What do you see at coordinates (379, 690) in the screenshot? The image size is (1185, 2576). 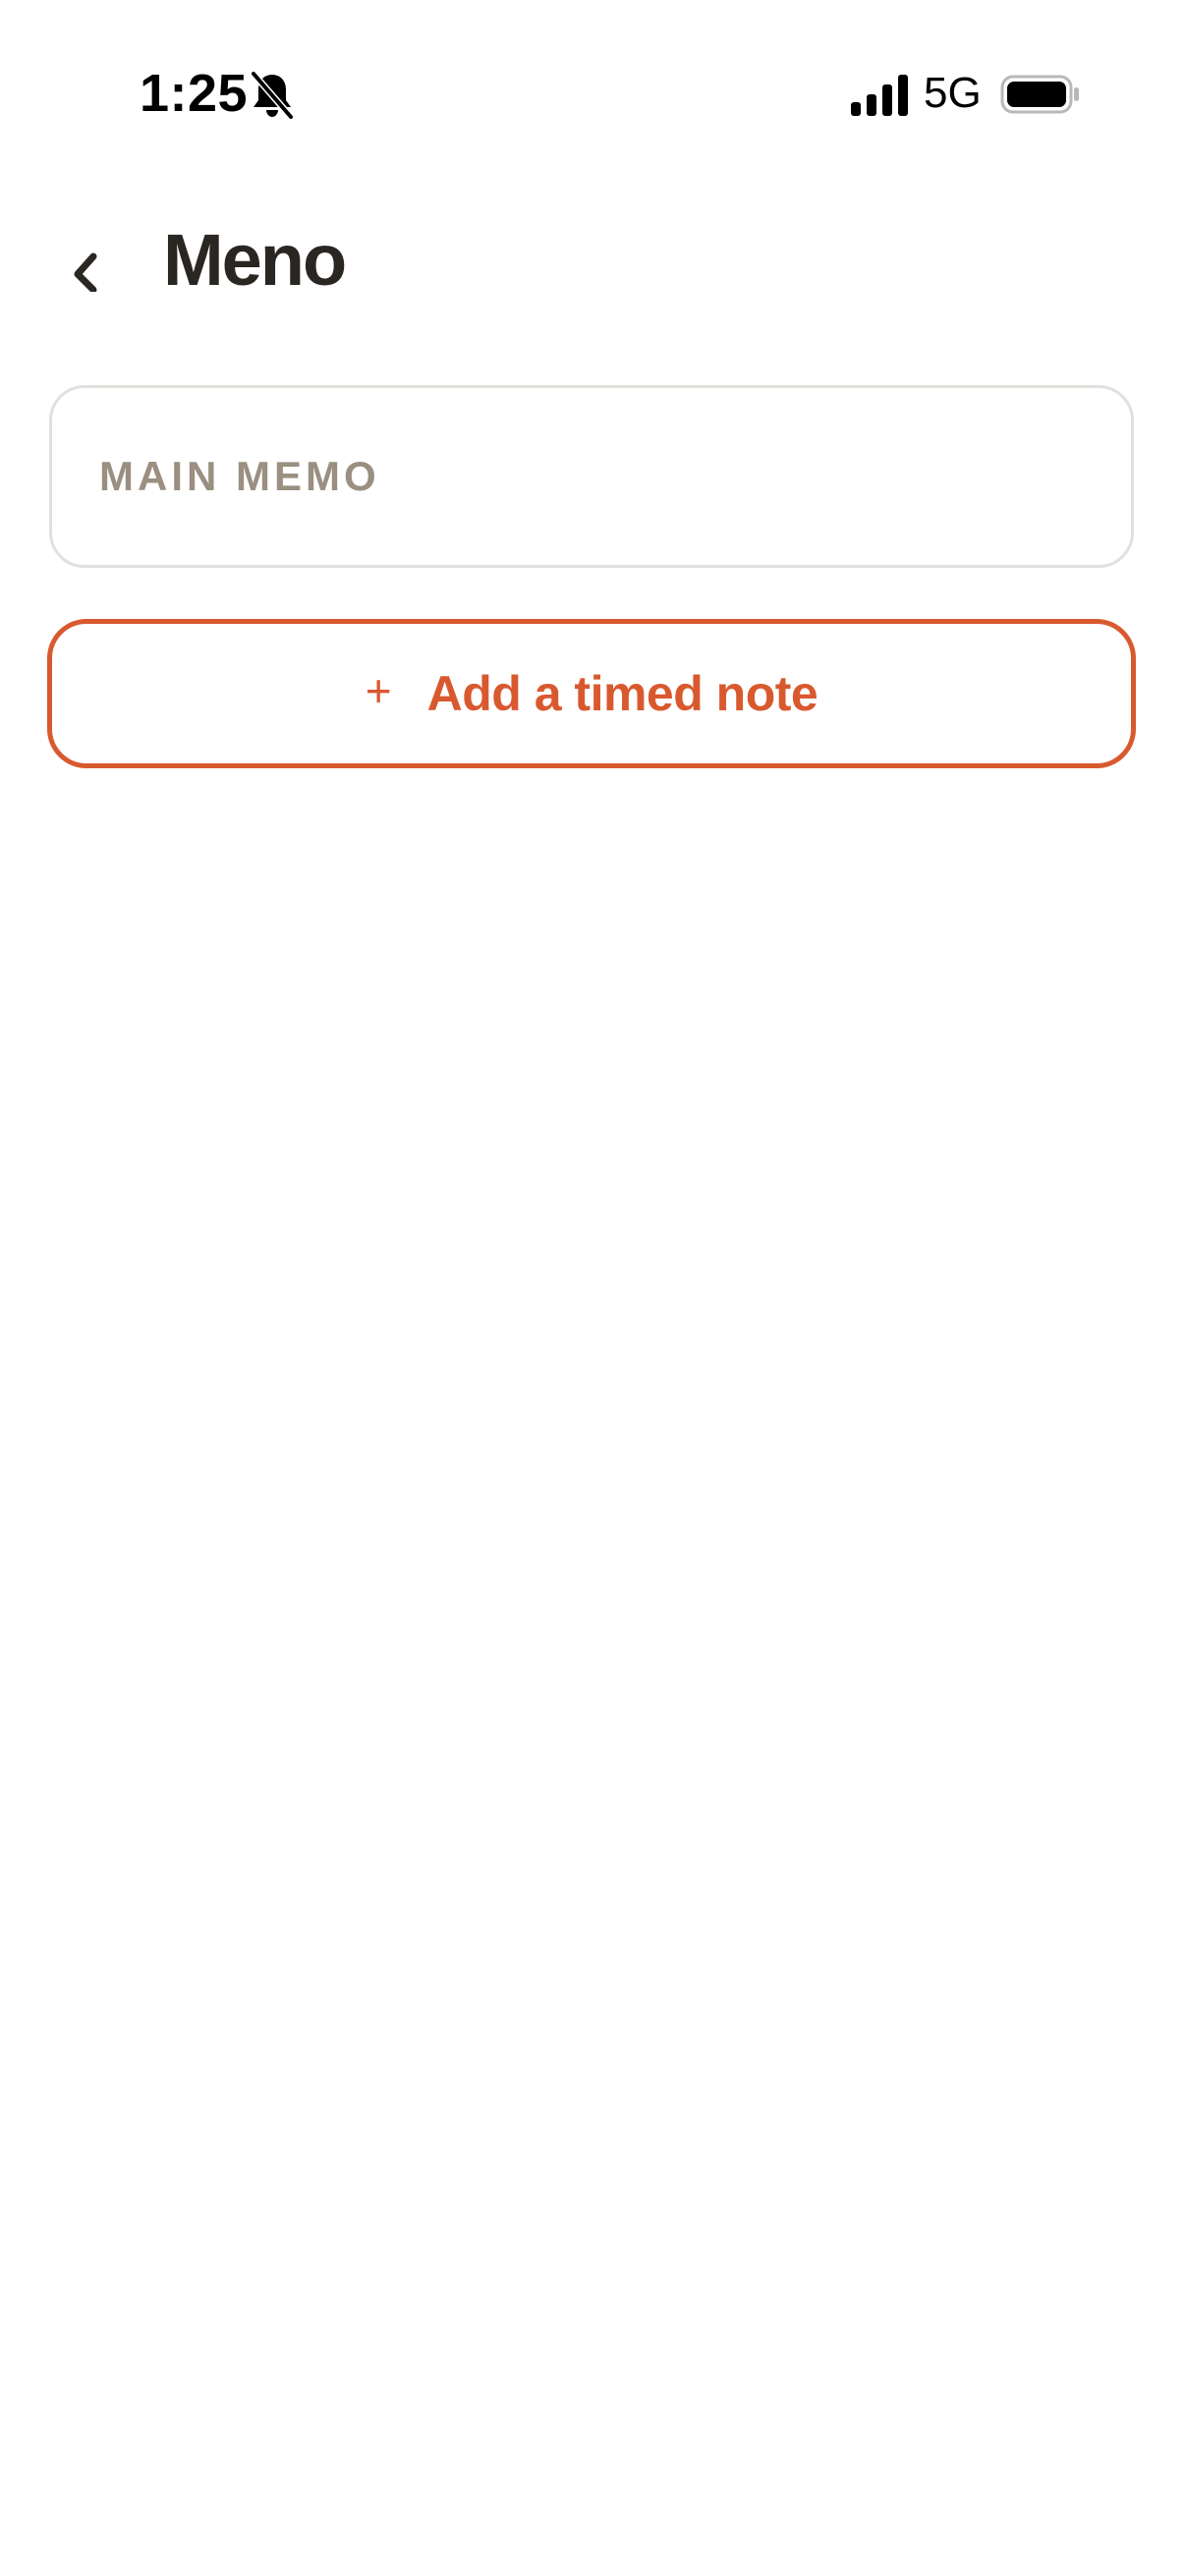 I see `plus-icon: +` at bounding box center [379, 690].